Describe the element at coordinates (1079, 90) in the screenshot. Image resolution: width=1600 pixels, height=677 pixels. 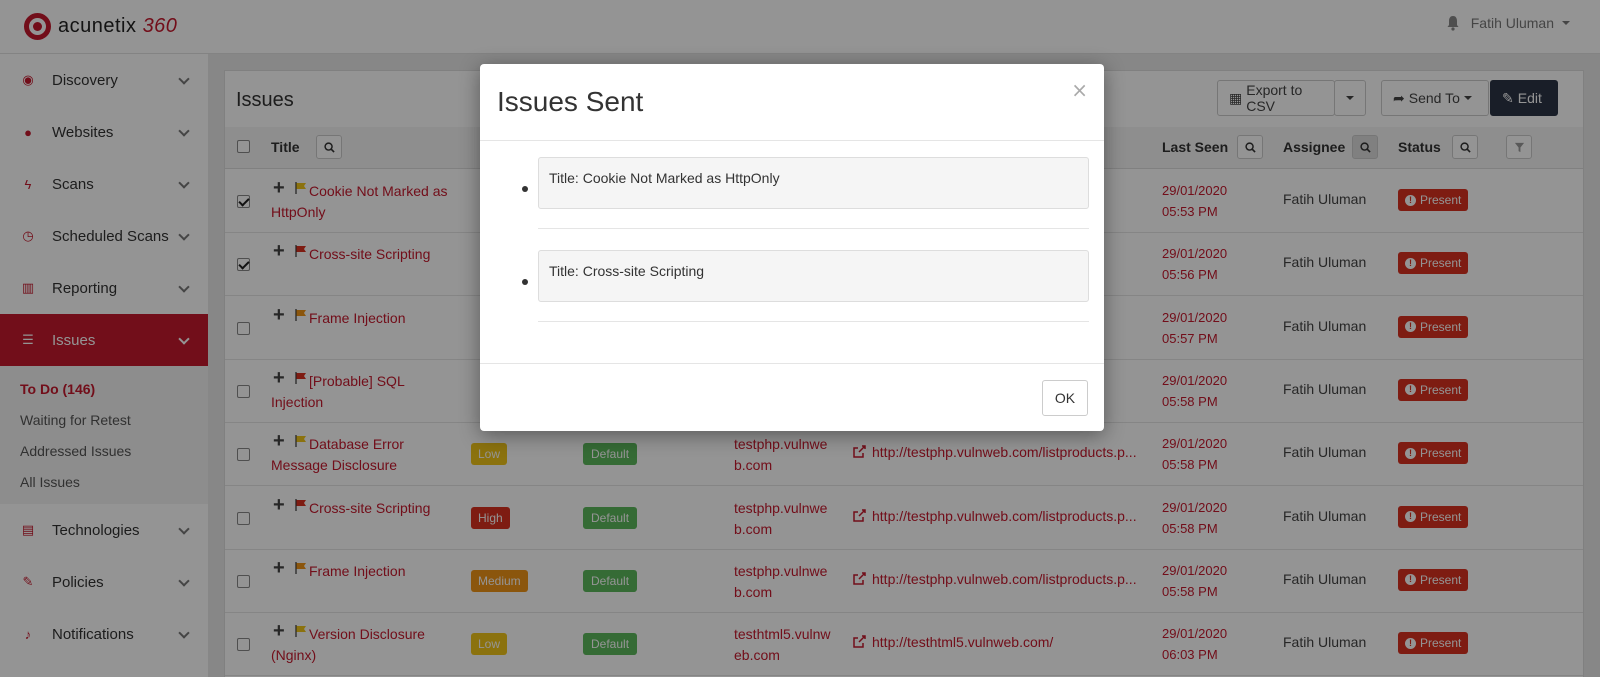
I see `close-icon: ×` at that location.